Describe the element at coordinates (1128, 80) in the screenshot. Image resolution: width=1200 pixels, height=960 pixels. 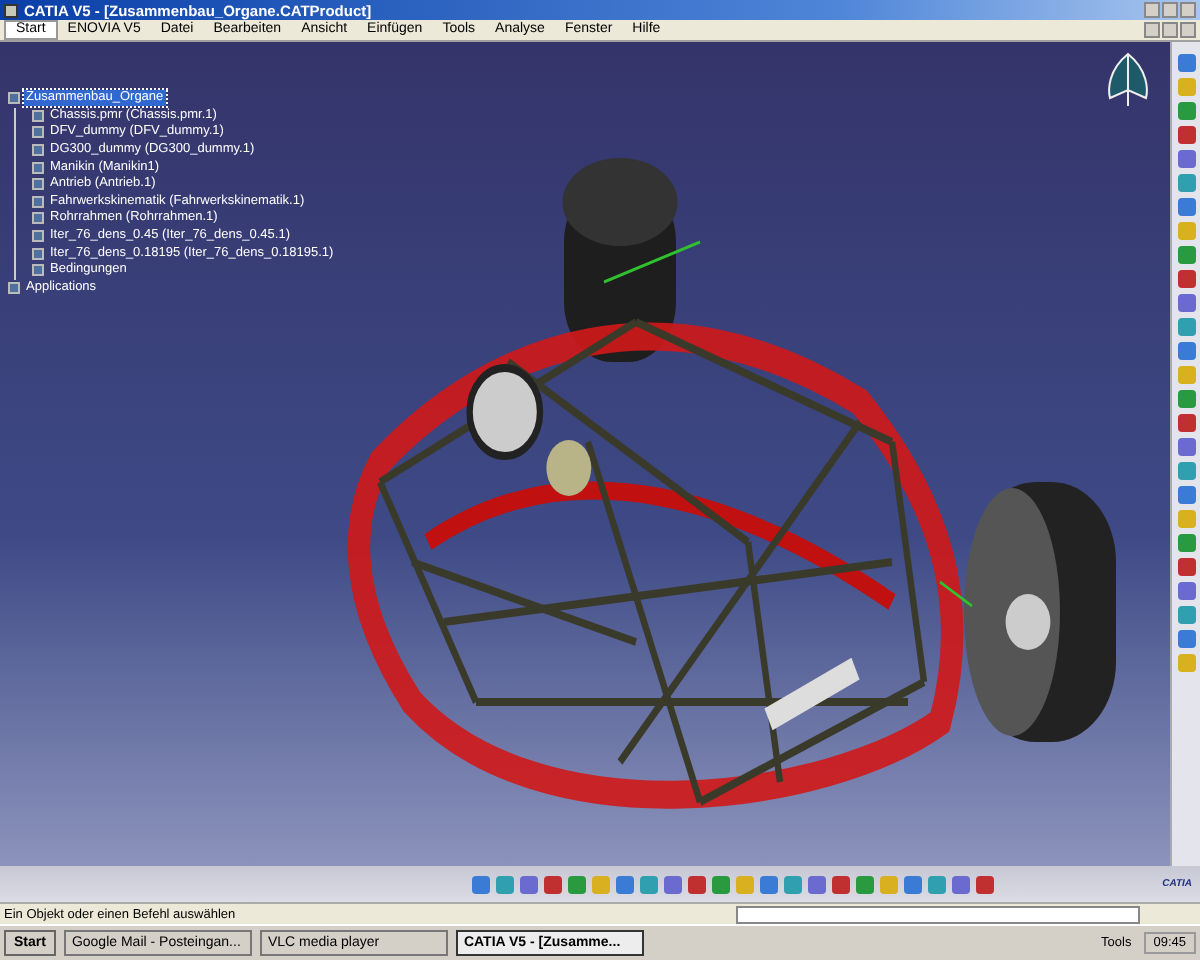
I see `compass-icon` at that location.